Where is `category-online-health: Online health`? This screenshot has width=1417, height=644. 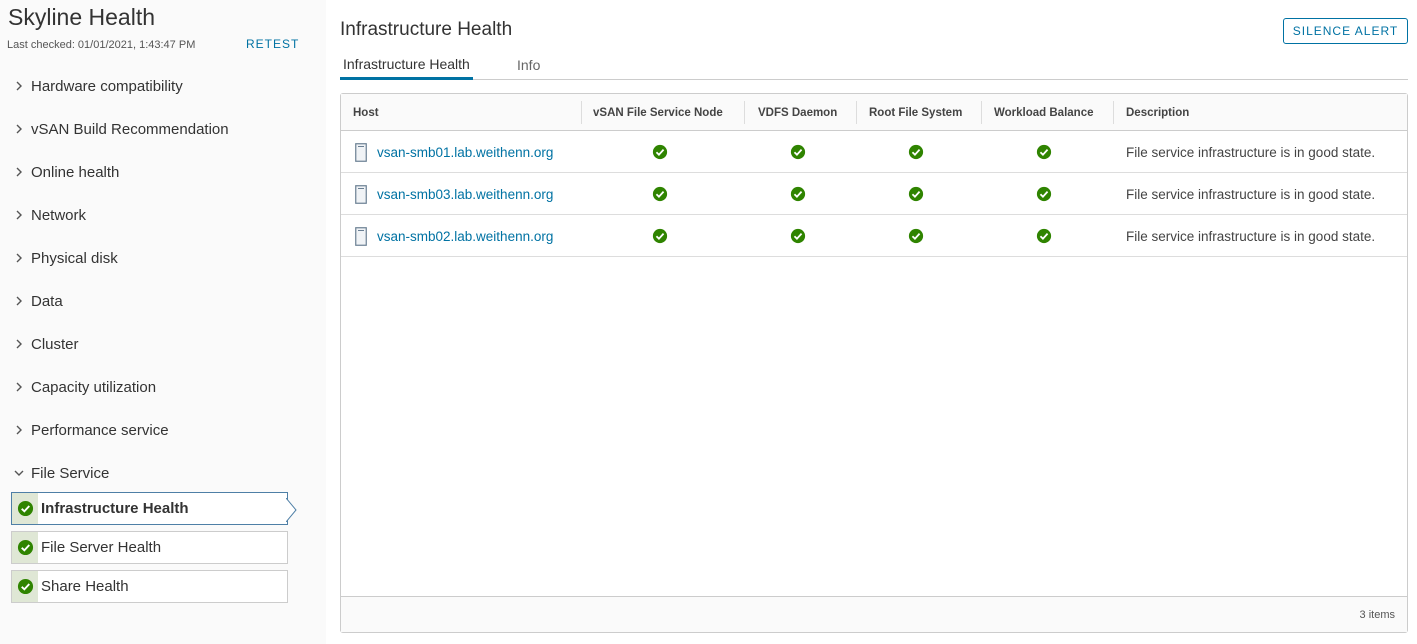 category-online-health: Online health is located at coordinates (65, 172).